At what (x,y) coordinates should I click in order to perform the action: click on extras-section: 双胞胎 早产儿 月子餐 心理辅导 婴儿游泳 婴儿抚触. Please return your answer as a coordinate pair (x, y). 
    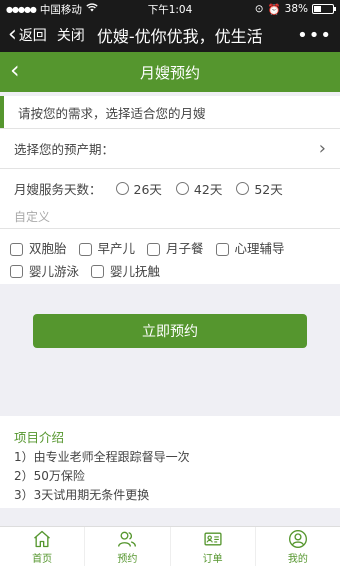
    Looking at the image, I should click on (170, 256).